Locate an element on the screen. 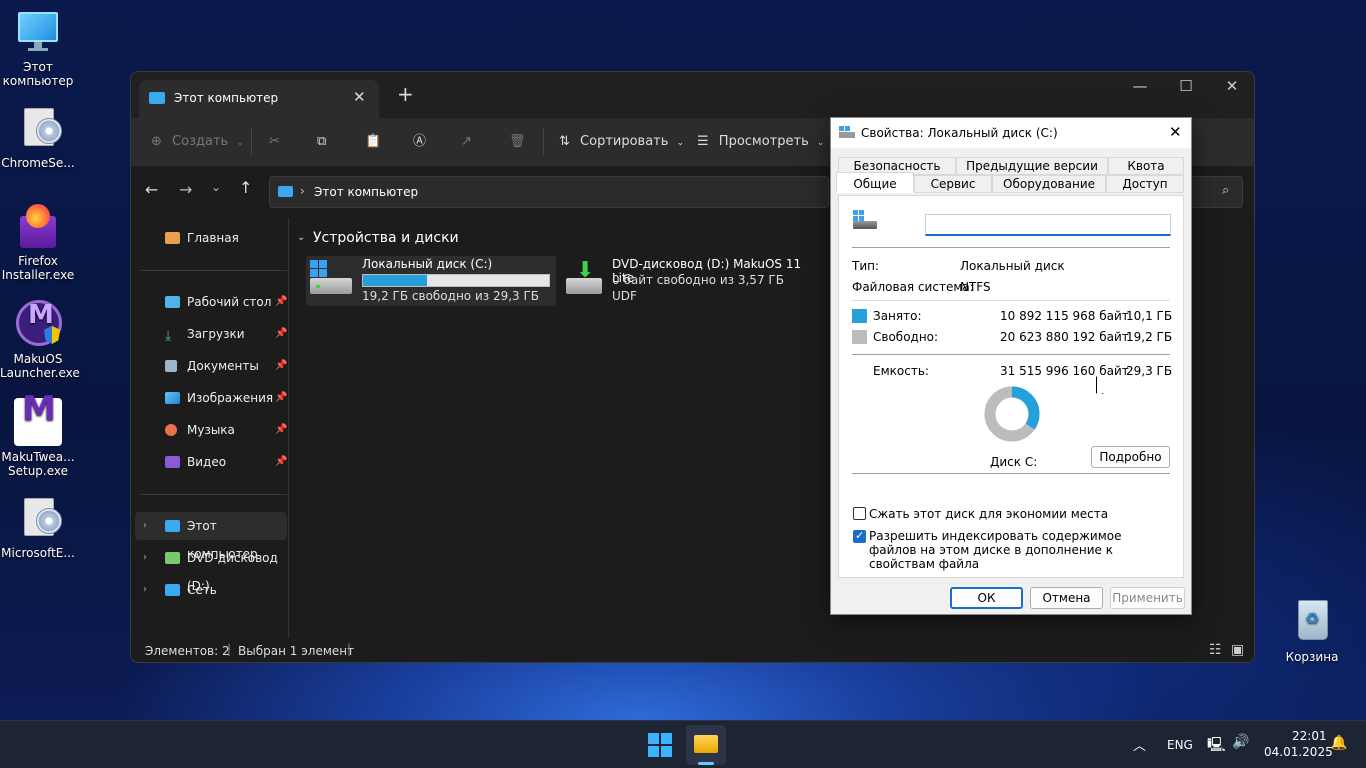 The width and height of the screenshot is (1366, 768). details-view-icon: ☷ is located at coordinates (1215, 650).